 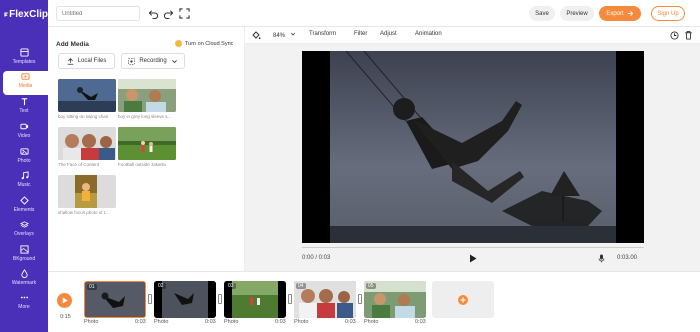 What do you see at coordinates (142, 164) in the screenshot?
I see `media-caption: Football outside Jakarta` at bounding box center [142, 164].